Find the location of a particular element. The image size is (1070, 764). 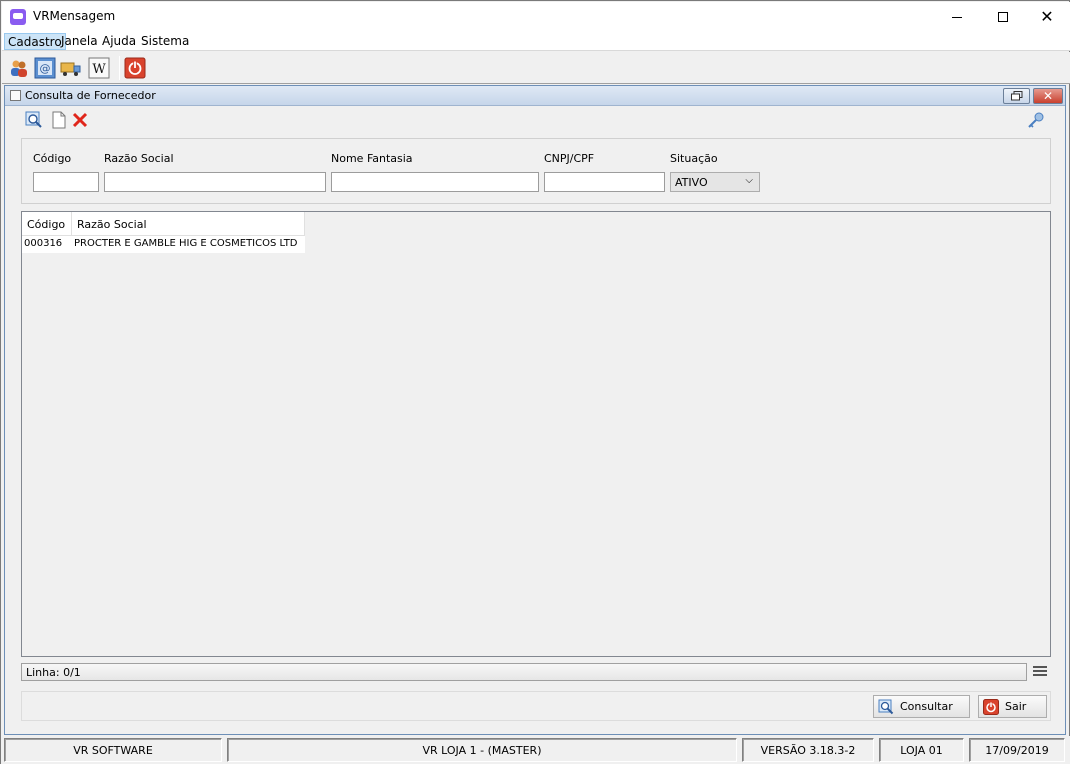

menu-lines-icon is located at coordinates (1040, 672).